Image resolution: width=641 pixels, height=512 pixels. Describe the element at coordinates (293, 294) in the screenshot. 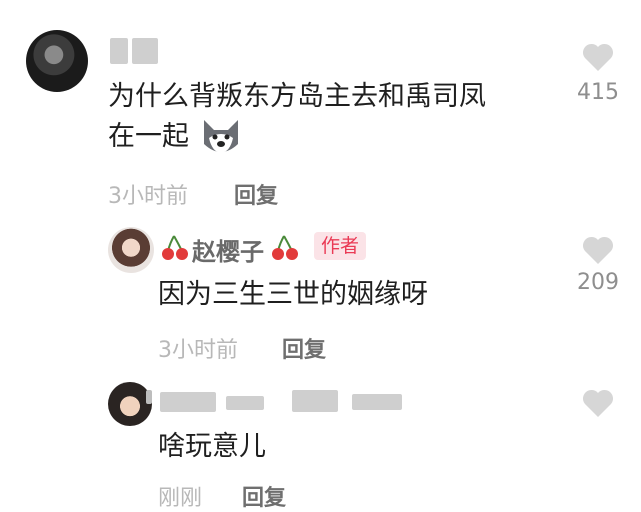

I see `comment-text: 因为三生三世的姻缘呀` at that location.